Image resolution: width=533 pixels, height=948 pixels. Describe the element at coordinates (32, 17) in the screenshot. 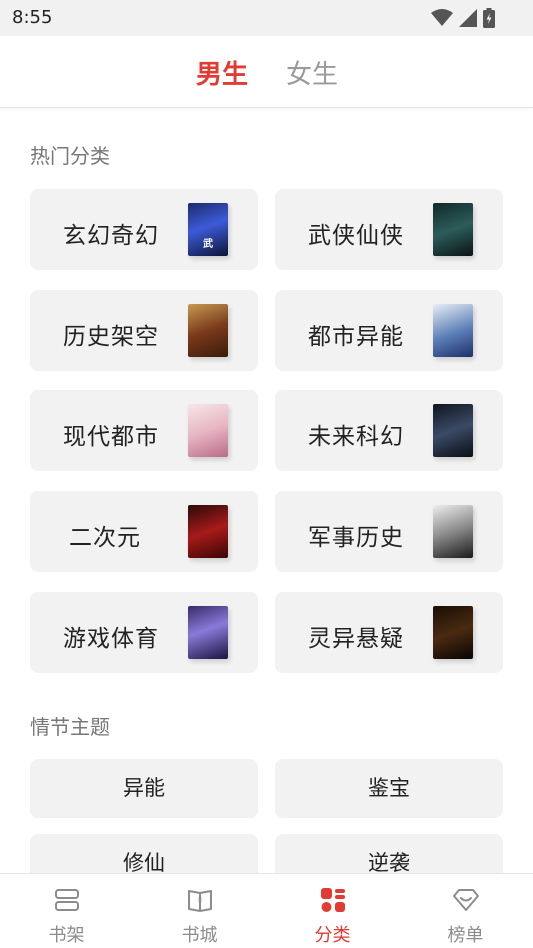

I see `status-time: 8:55` at that location.